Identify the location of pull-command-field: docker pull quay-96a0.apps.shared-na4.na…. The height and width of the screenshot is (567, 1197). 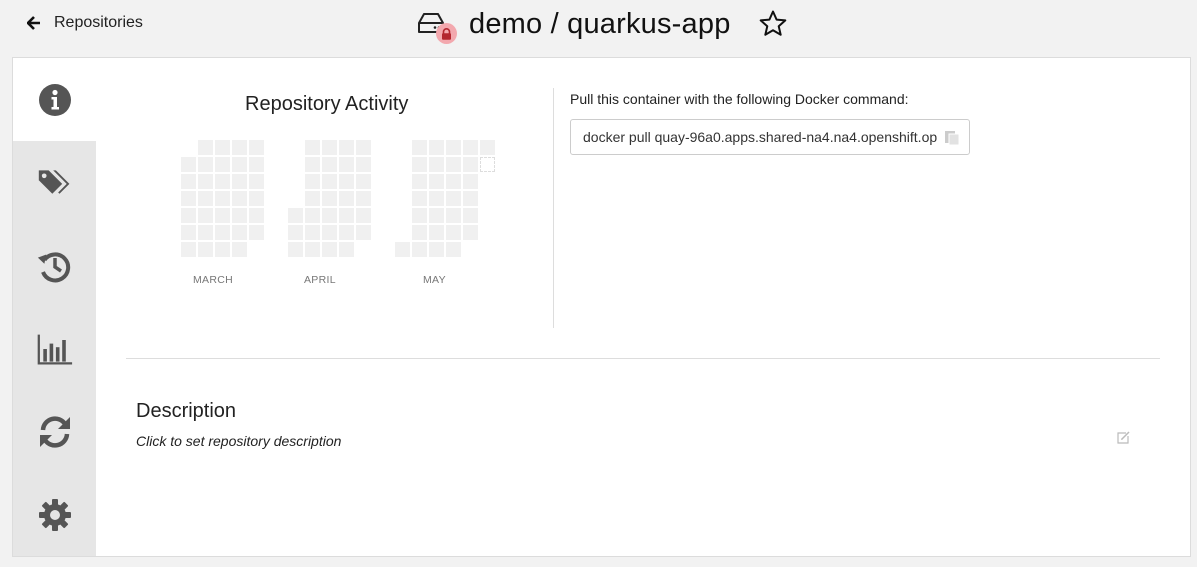
(770, 137).